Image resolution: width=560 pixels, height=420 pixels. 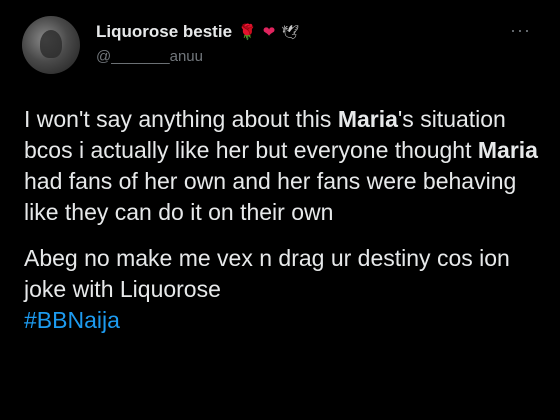 I want to click on hashtag-link: #BBNaija, so click(x=72, y=320).